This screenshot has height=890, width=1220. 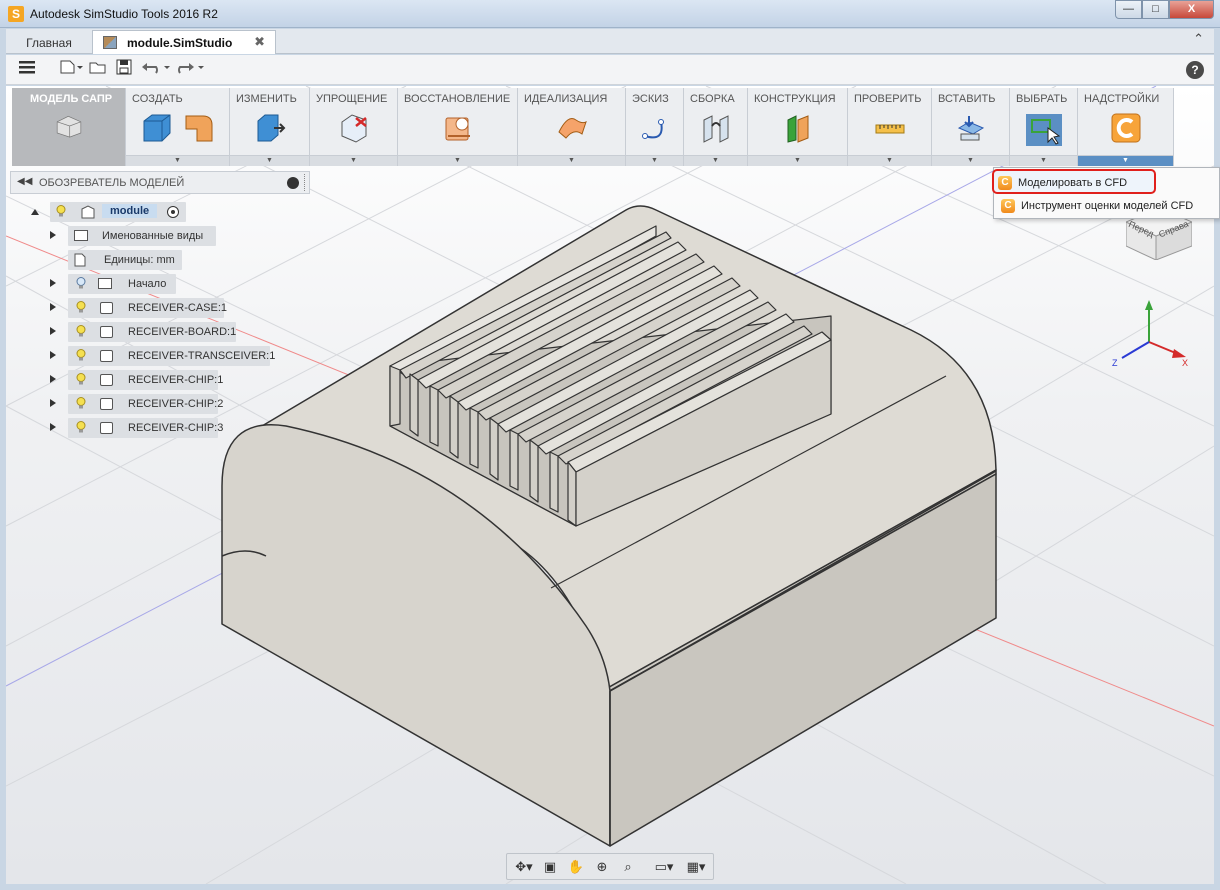 I want to click on push-pull-icon, so click(x=270, y=128).